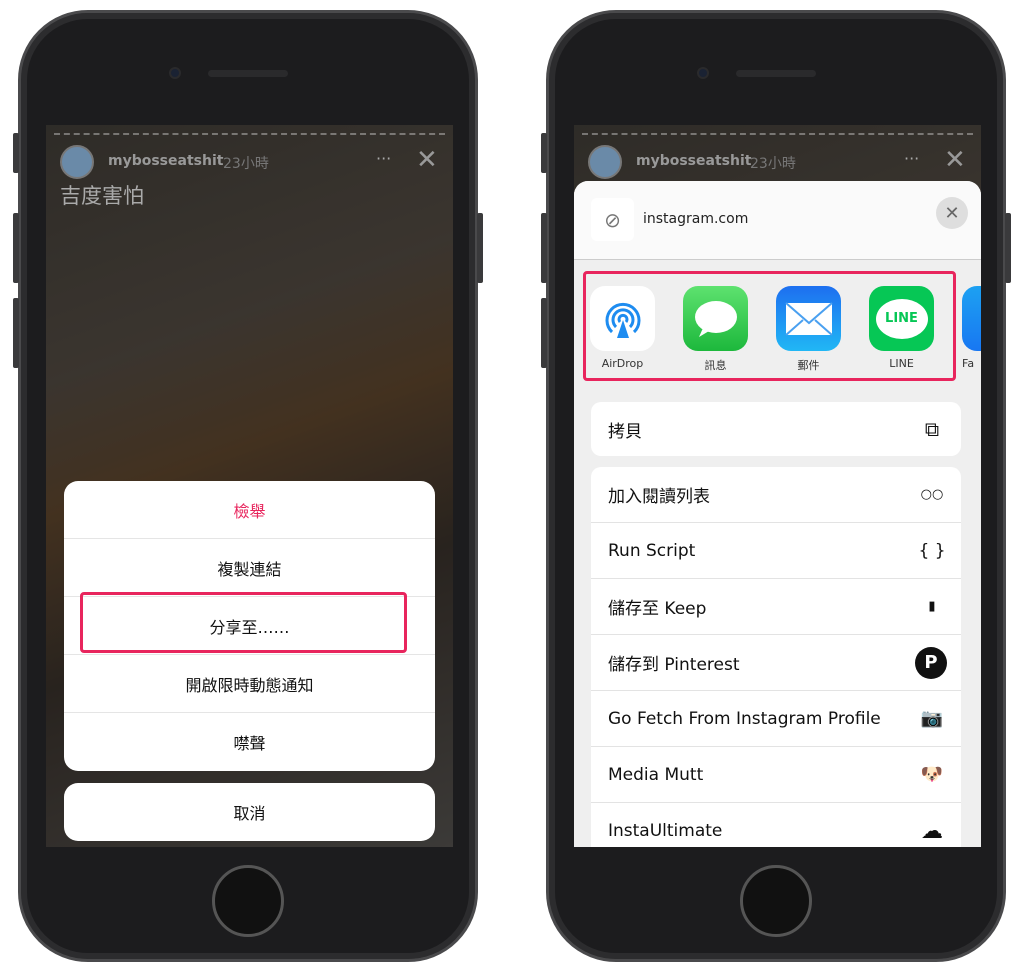 The width and height of the screenshot is (1024, 970). I want to click on camera-icon: 📷, so click(932, 718).